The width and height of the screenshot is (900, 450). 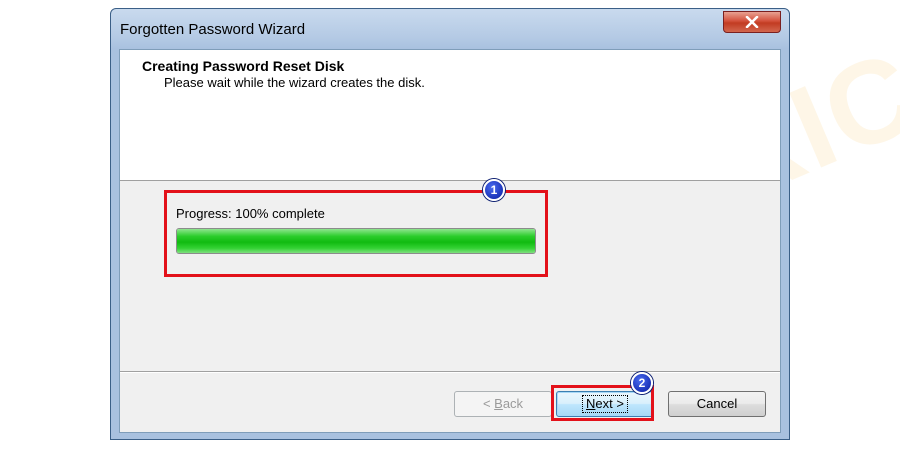 I want to click on back-button-prefix: <, so click(x=488, y=403).